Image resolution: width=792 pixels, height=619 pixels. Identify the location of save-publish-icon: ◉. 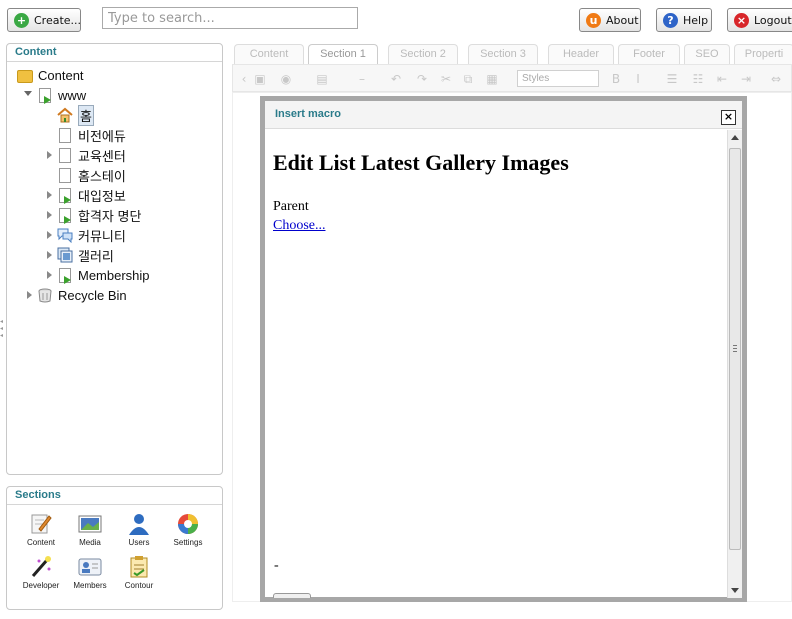
(286, 79).